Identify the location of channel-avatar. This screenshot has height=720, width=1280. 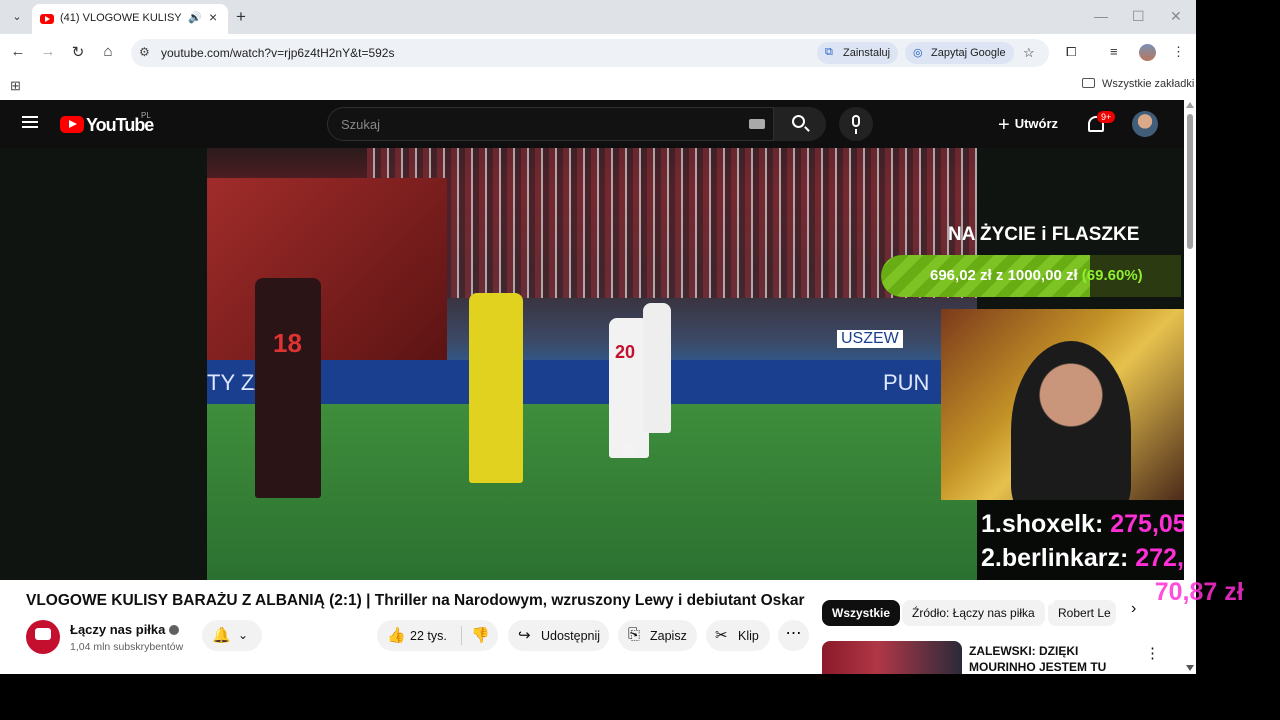
(43, 637).